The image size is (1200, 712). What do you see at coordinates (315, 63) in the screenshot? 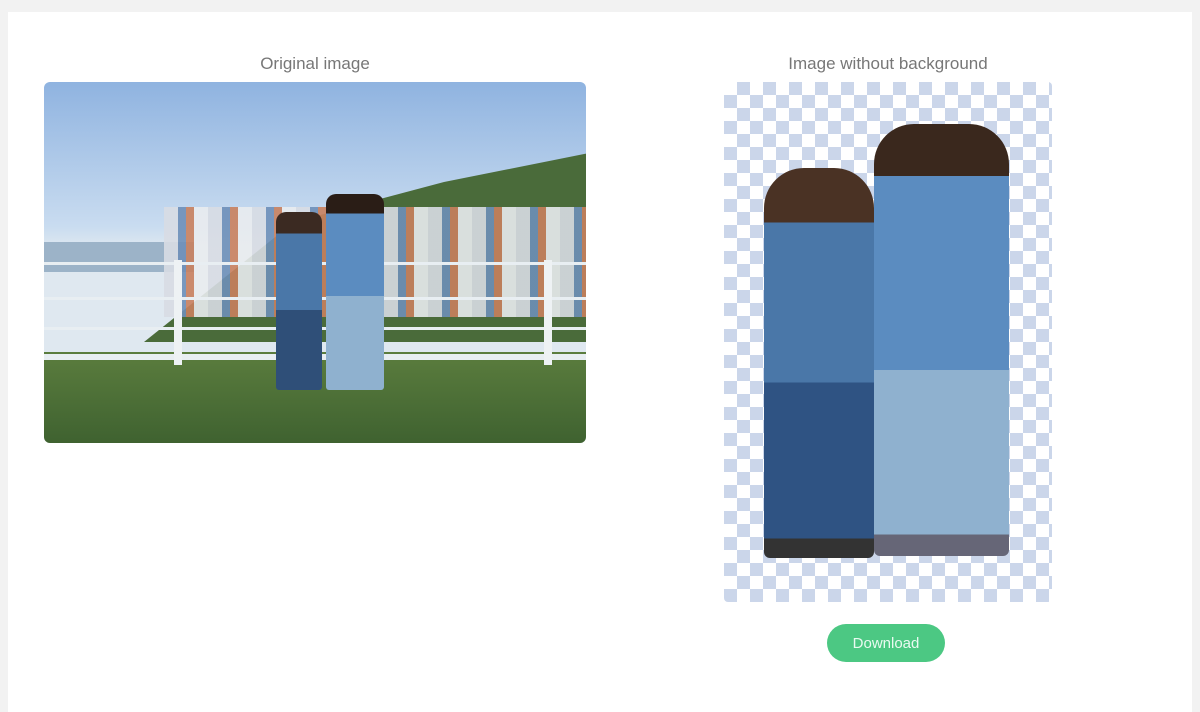
I see `original-image-title: Original image` at bounding box center [315, 63].